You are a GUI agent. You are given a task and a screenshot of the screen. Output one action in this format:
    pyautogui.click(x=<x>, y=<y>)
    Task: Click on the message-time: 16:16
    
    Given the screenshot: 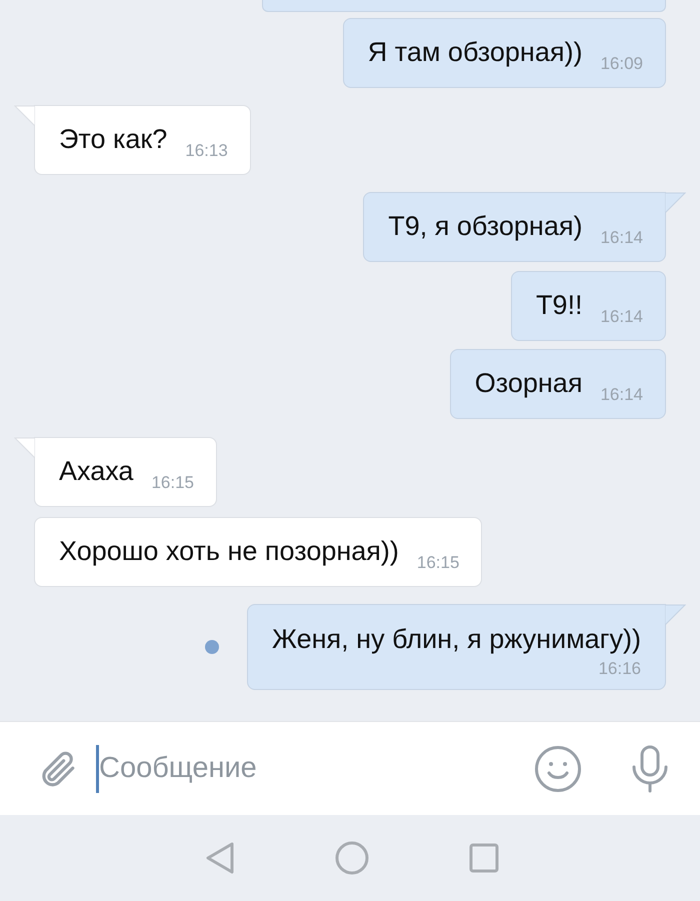 What is the action you would take?
    pyautogui.click(x=619, y=669)
    